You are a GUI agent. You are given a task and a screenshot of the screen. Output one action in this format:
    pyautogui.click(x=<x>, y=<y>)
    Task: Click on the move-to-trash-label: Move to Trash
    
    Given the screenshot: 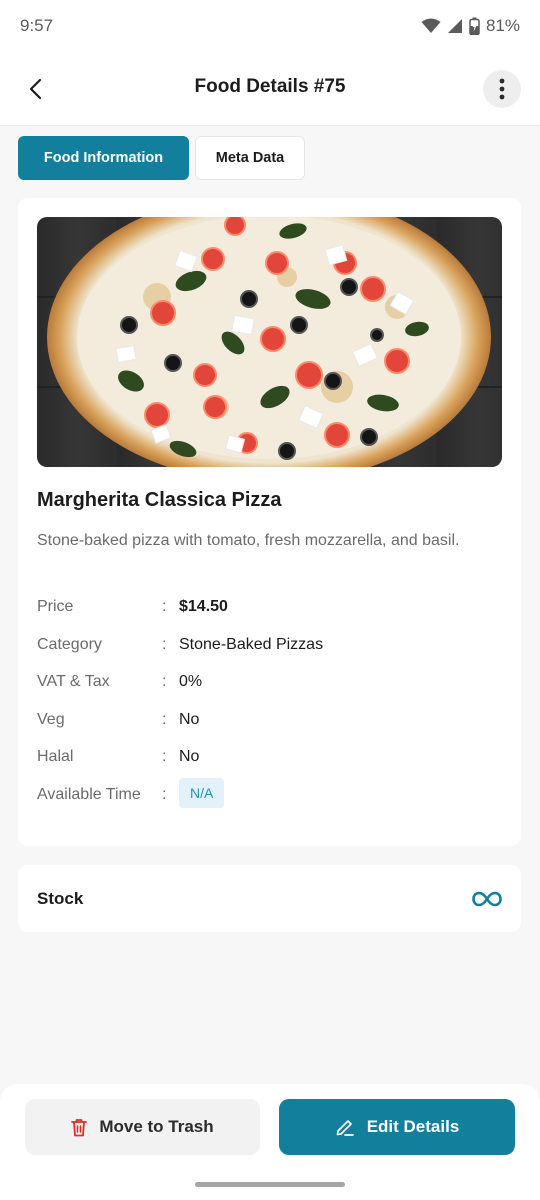 What is the action you would take?
    pyautogui.click(x=156, y=1126)
    